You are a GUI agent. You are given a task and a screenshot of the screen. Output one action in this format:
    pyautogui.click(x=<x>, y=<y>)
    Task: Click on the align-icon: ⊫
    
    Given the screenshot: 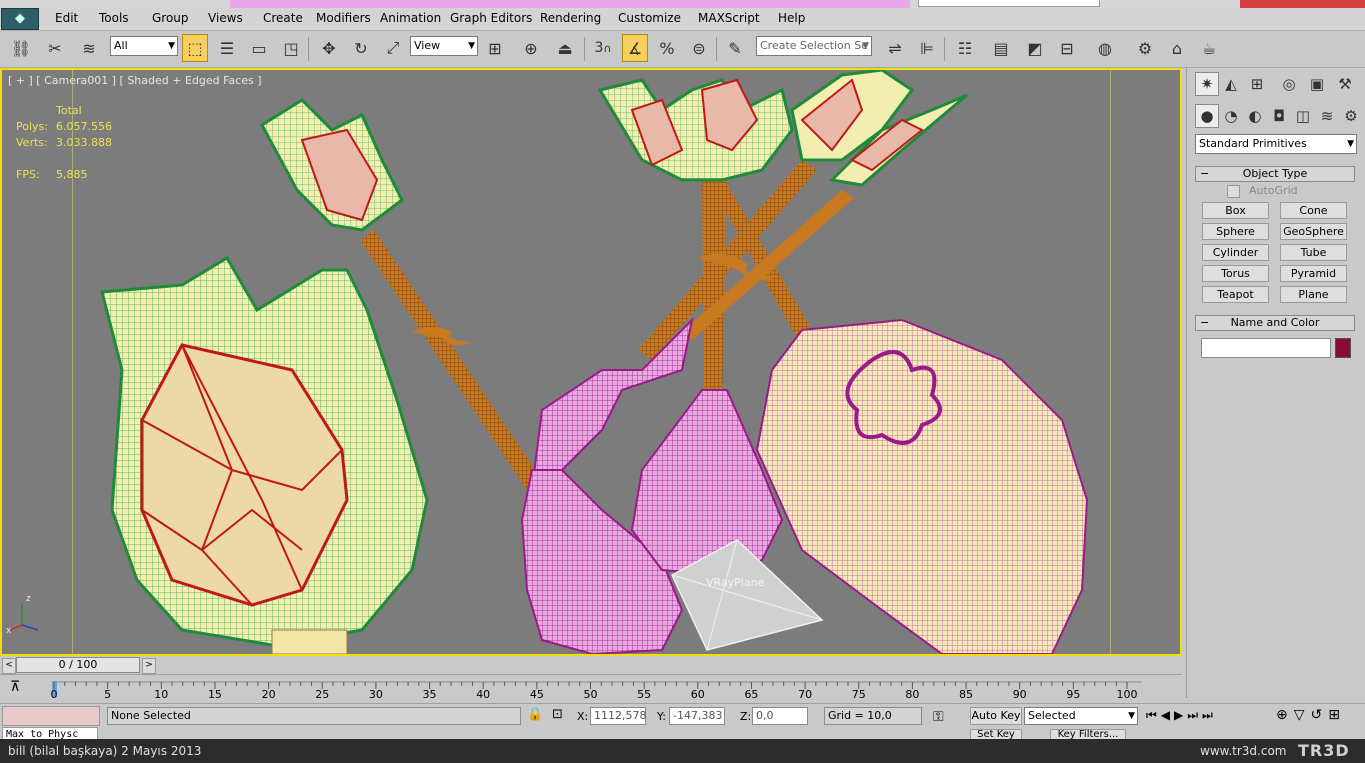 What is the action you would take?
    pyautogui.click(x=927, y=48)
    